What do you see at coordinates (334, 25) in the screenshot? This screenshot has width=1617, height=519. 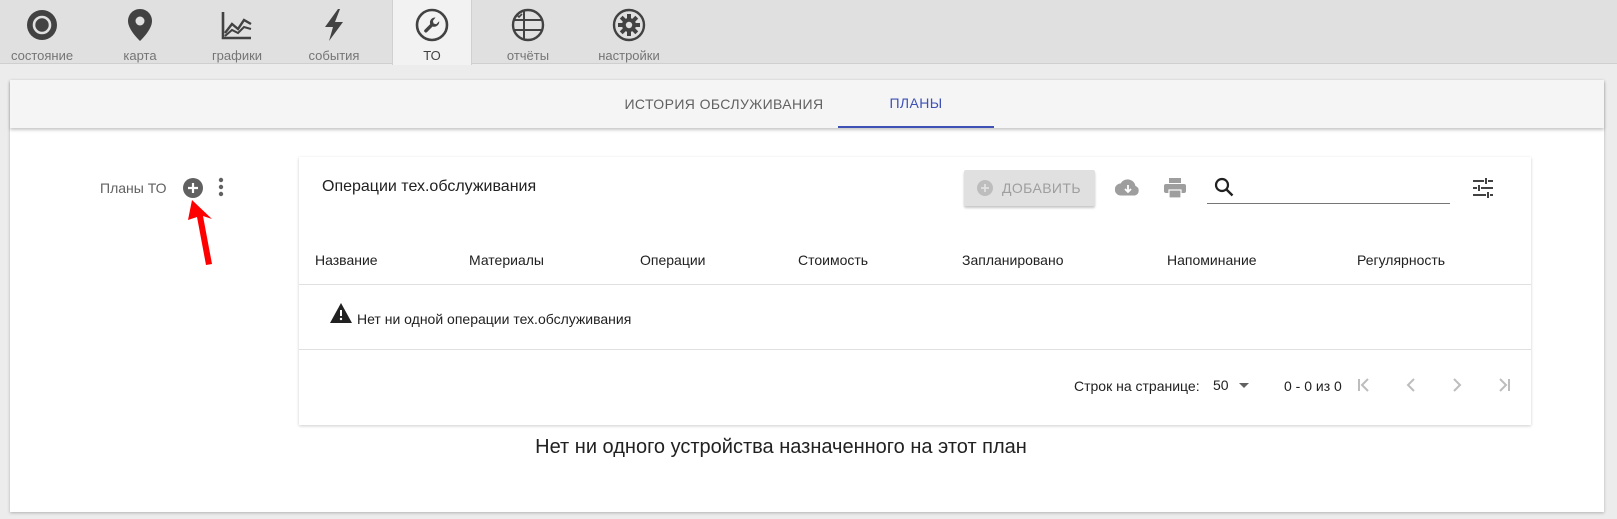 I see `lightning-icon` at bounding box center [334, 25].